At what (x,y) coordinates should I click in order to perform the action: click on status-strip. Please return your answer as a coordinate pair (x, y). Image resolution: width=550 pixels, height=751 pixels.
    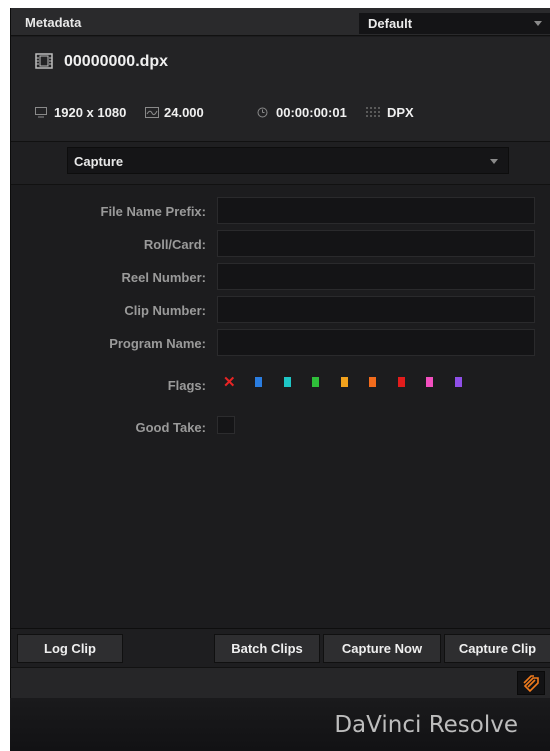
    Looking at the image, I should click on (280, 682).